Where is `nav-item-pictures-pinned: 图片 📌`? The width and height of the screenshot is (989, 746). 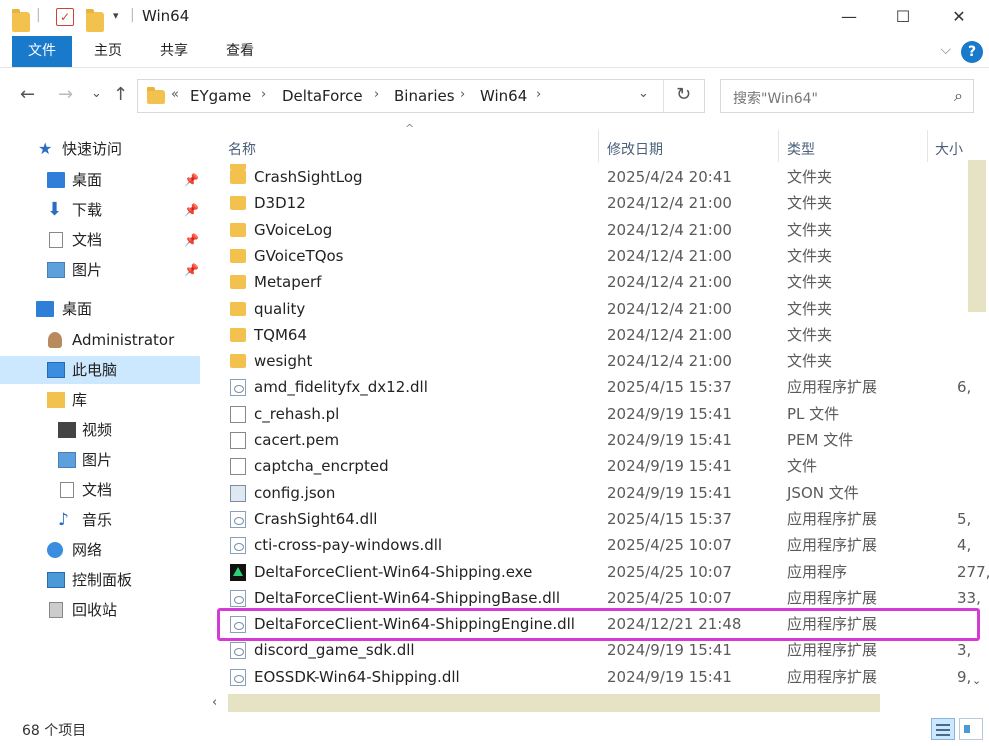
nav-item-pictures-pinned: 图片 📌 is located at coordinates (100, 270).